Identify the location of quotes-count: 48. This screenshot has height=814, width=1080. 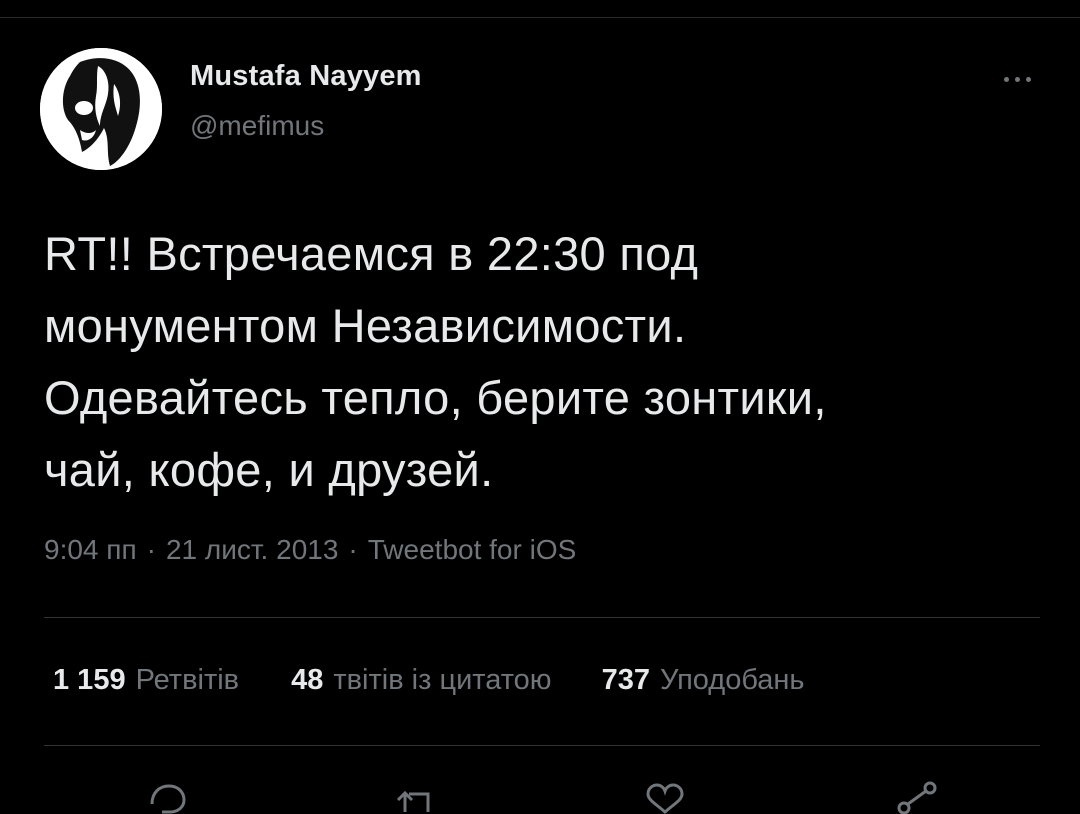
(307, 680).